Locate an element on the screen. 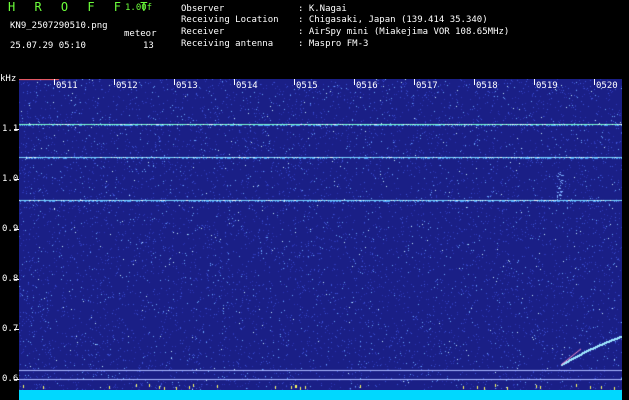  x-tick-label: 0515 is located at coordinates (307, 86).